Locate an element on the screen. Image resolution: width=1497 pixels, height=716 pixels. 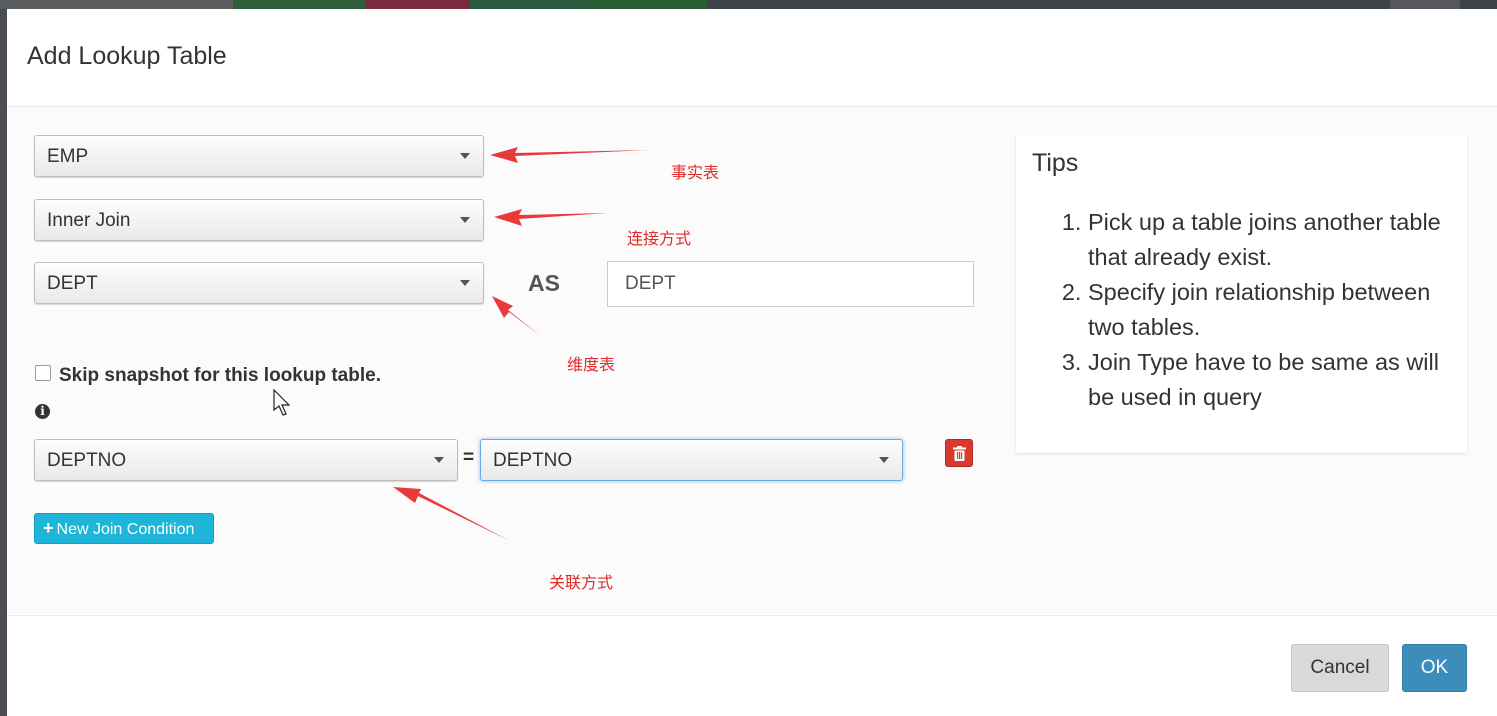
annotation-arrow-join-relation is located at coordinates (451, 514).